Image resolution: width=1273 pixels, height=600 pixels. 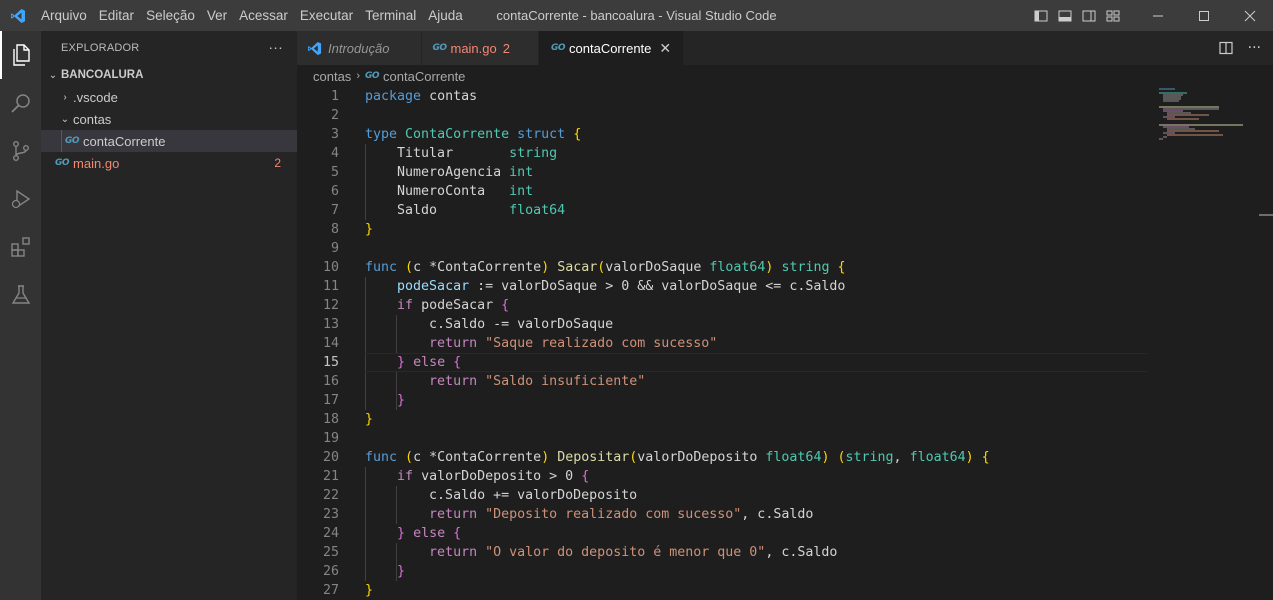 What do you see at coordinates (170, 15) in the screenshot?
I see `menu-selecao: Seleção` at bounding box center [170, 15].